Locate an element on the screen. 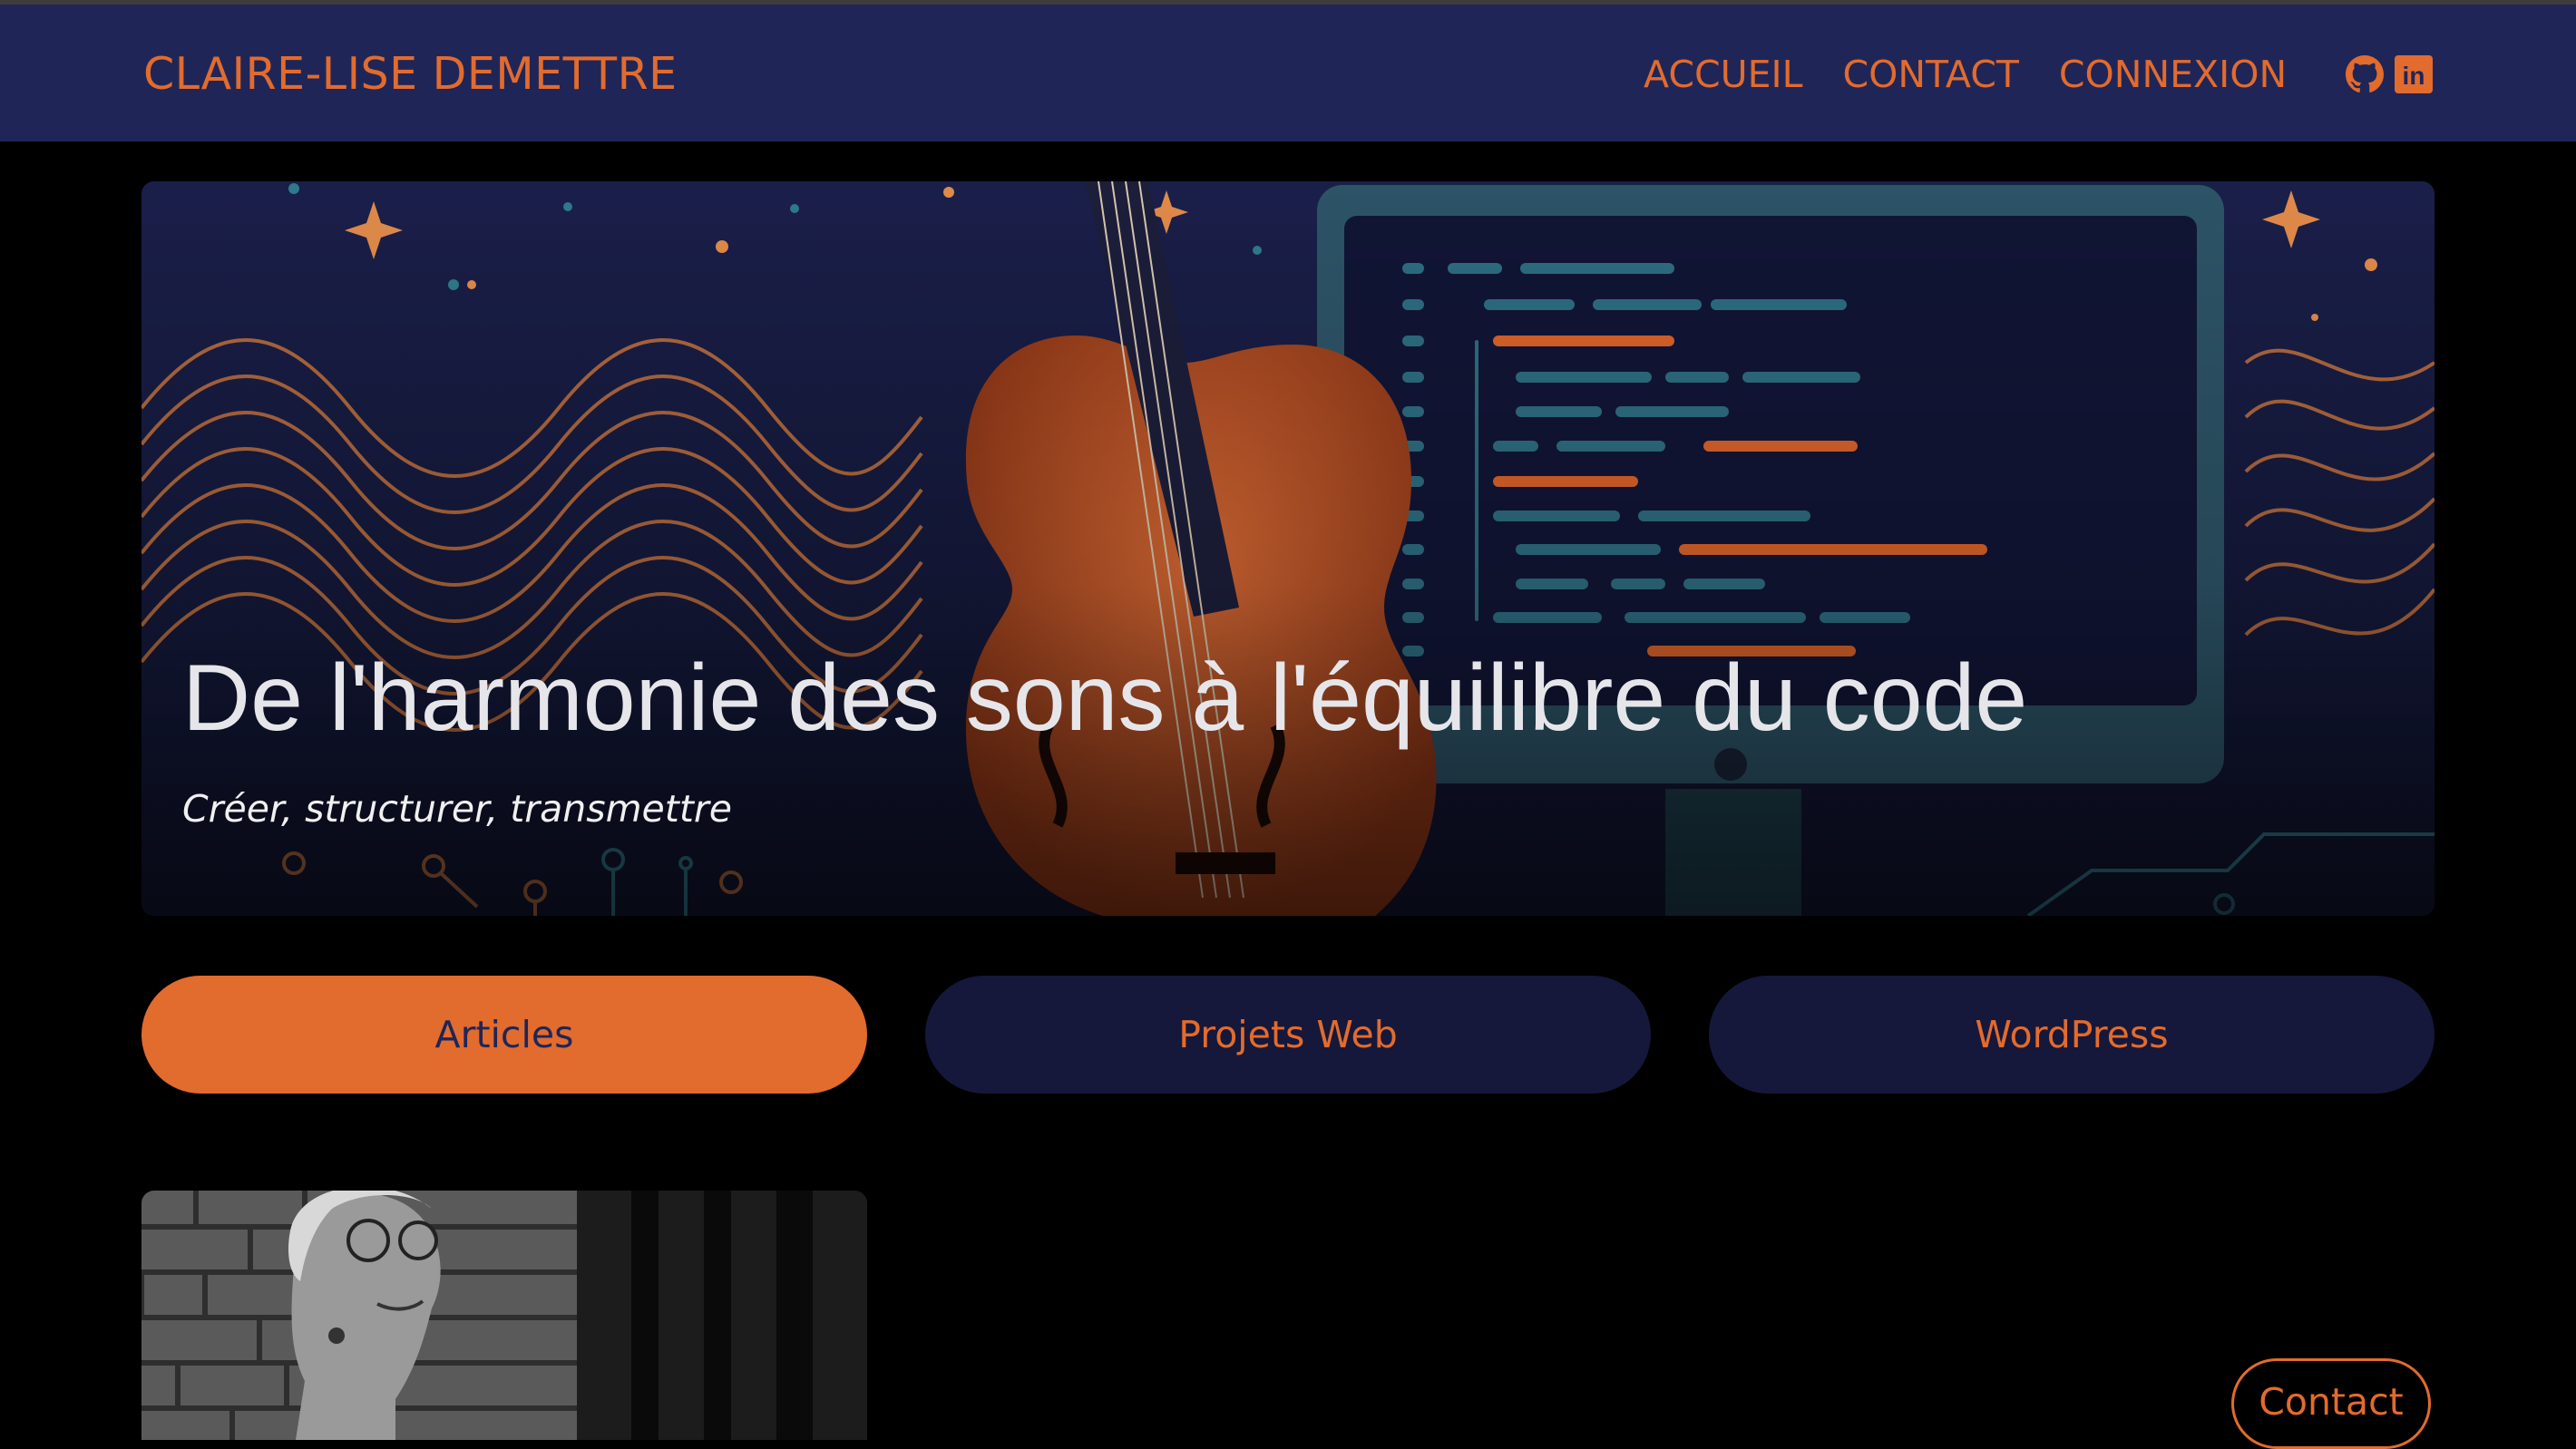 This screenshot has height=1449, width=2576. nav-link-contact: CONTACT is located at coordinates (1930, 74).